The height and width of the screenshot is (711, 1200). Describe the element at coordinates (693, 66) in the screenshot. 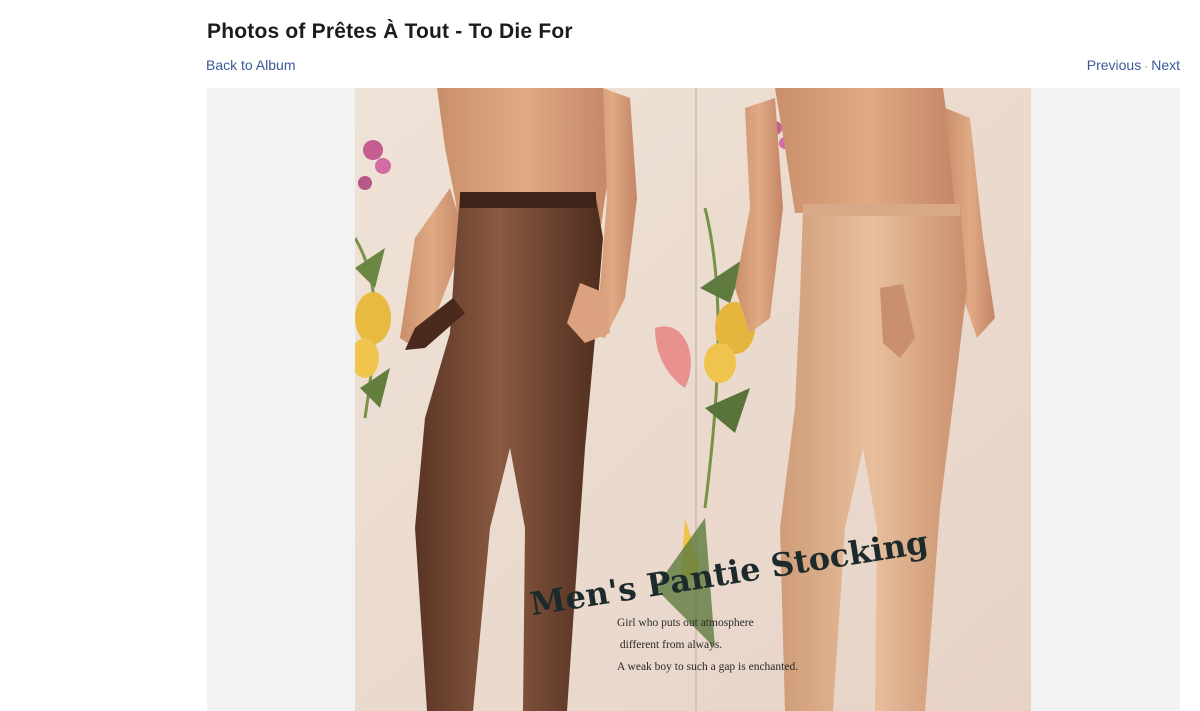

I see `photo-nav: Back to Album Previous · Next` at that location.